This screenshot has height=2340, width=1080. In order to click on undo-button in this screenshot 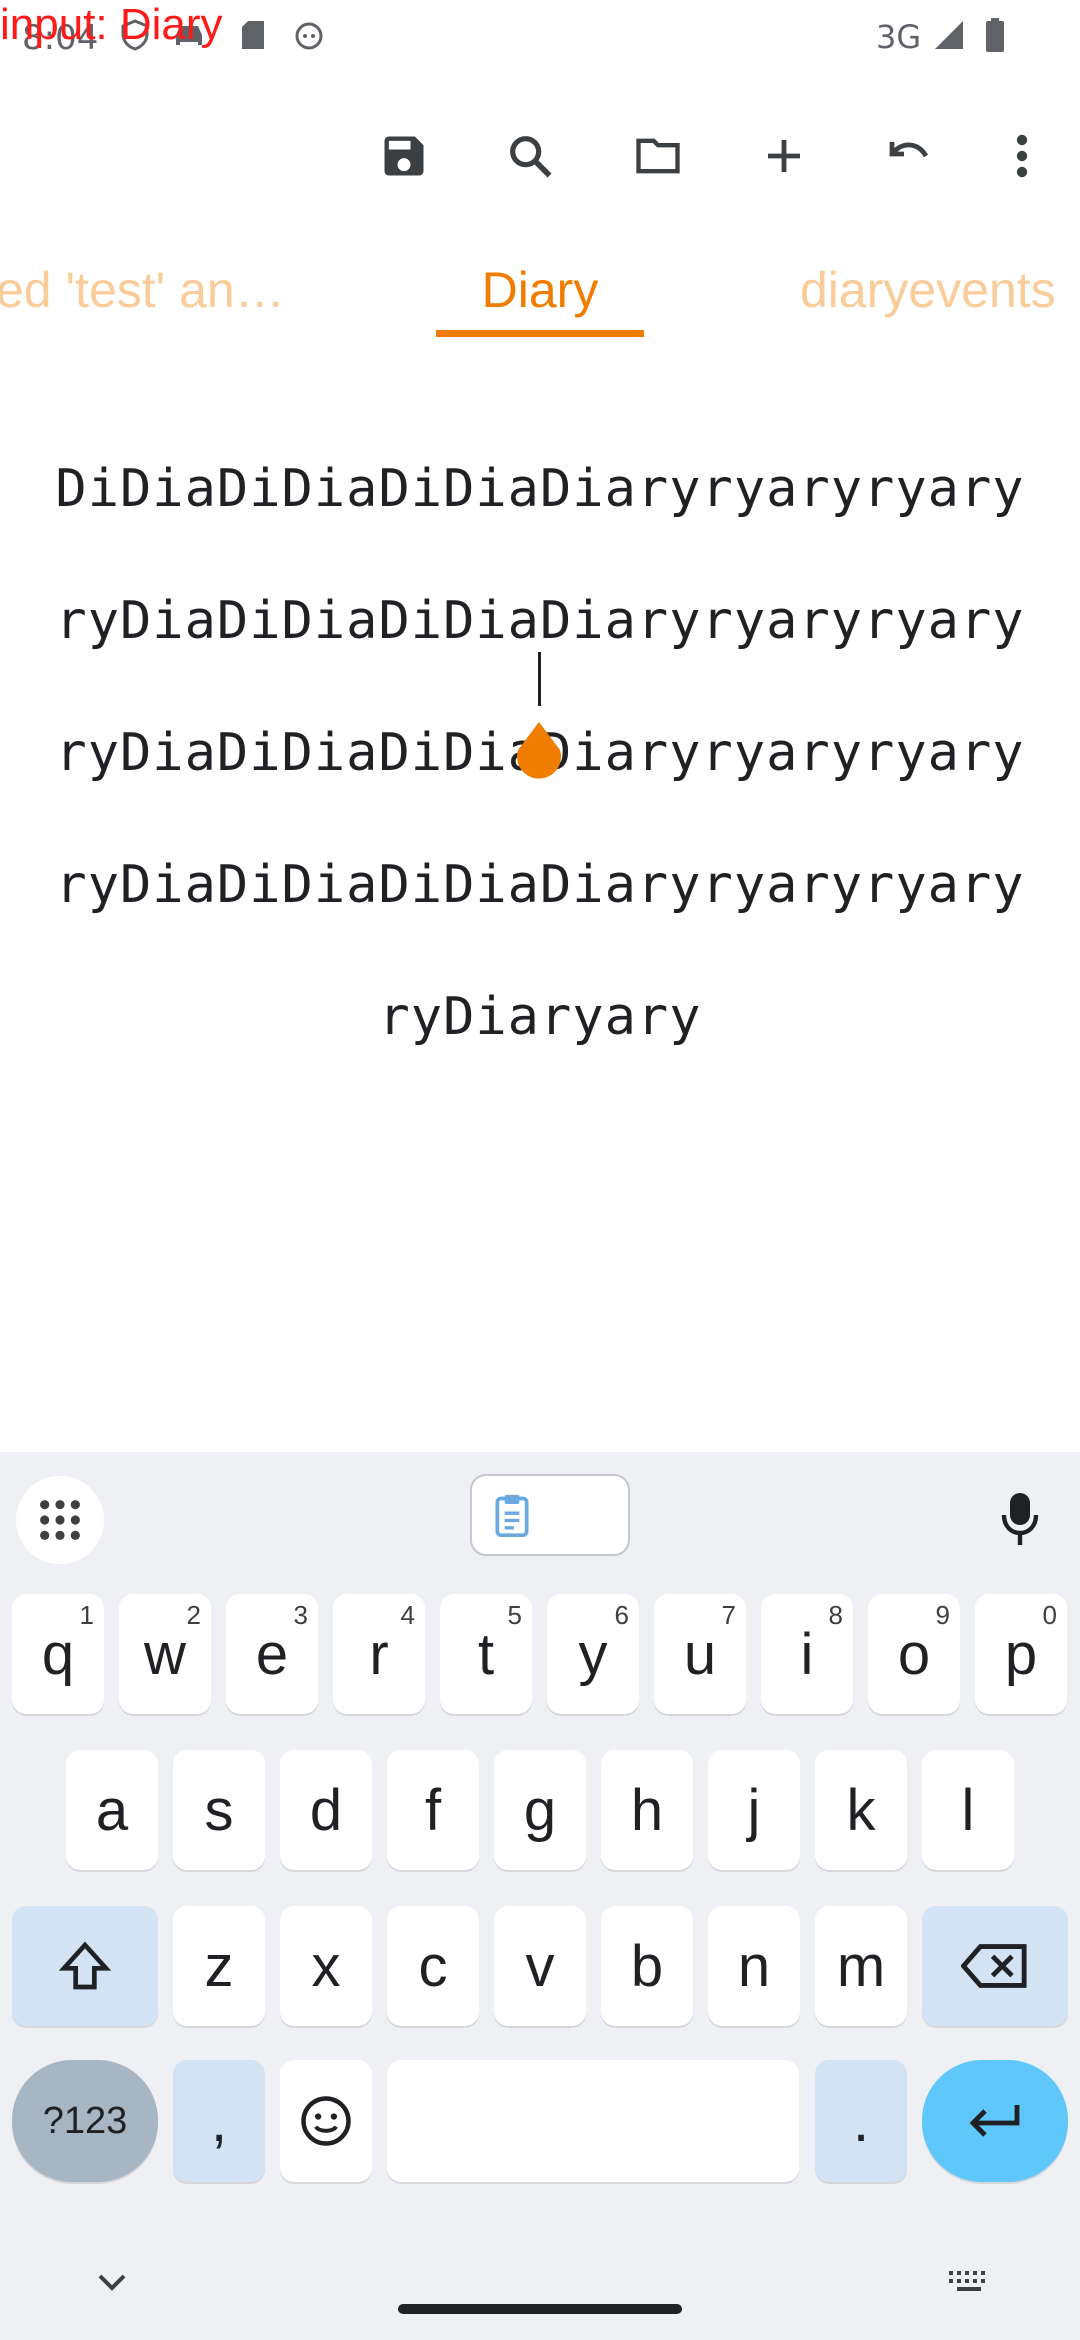, I will do `click(910, 156)`.